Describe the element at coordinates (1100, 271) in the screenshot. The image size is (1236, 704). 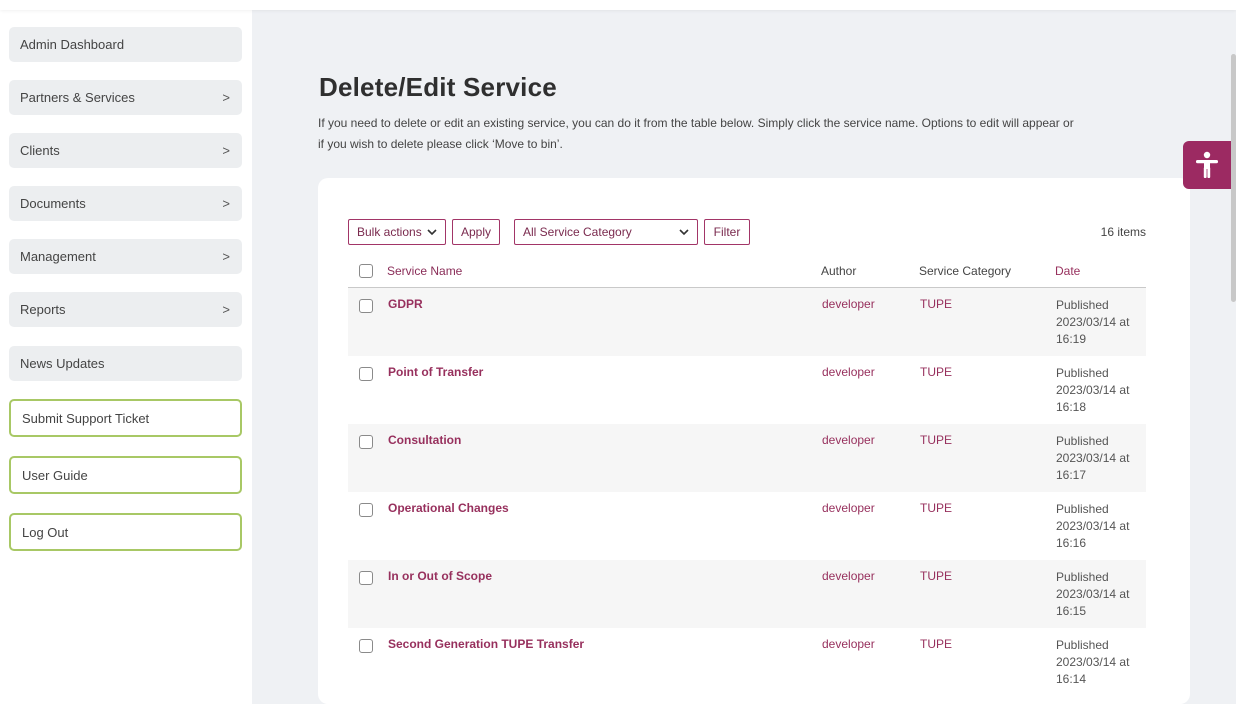
I see `column-header-date: Date` at that location.